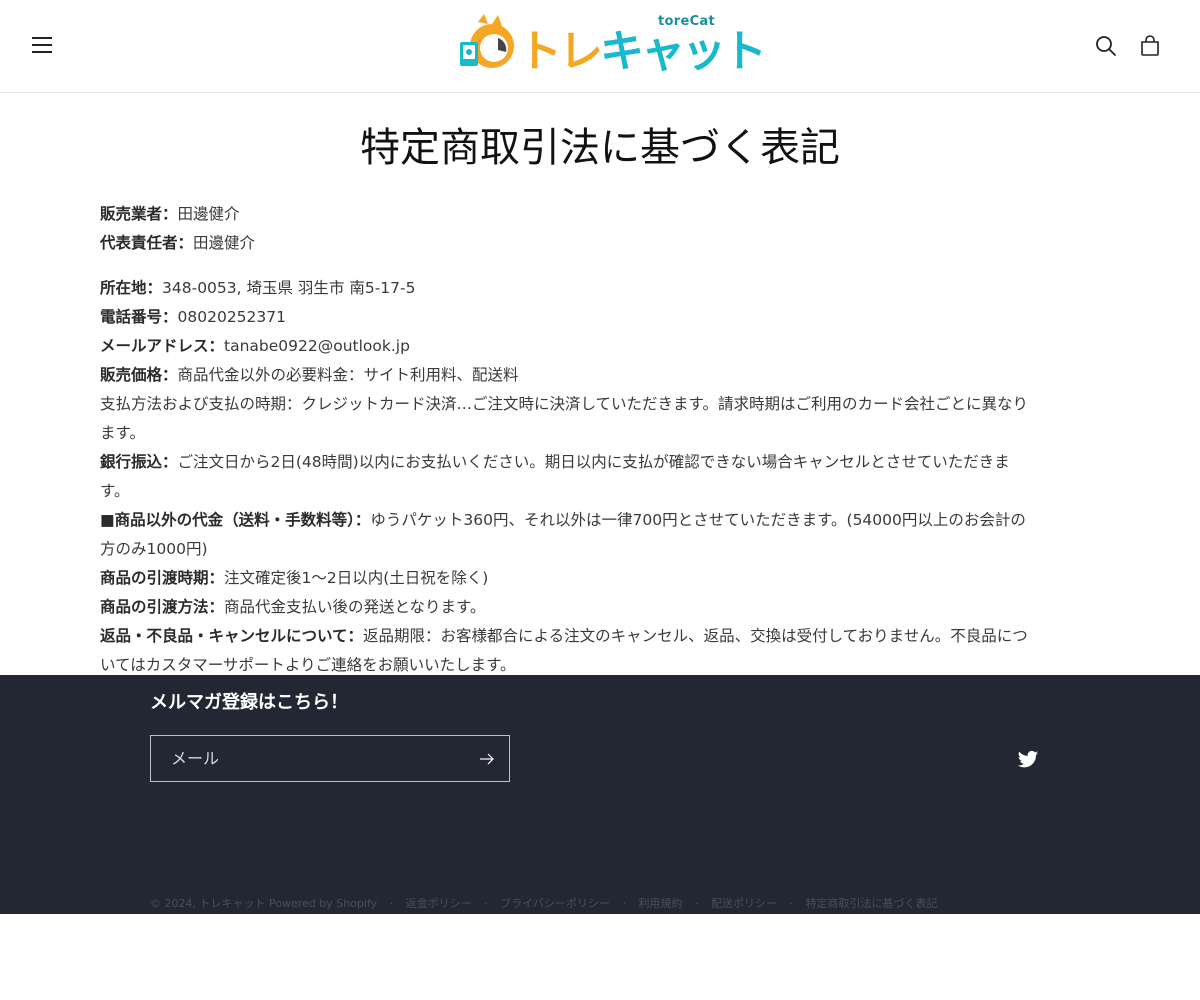 This screenshot has width=1200, height=1000. What do you see at coordinates (348, 375) in the screenshot?
I see `price-value: 商品代金以外の必要料金：サイト利用料、配送料` at bounding box center [348, 375].